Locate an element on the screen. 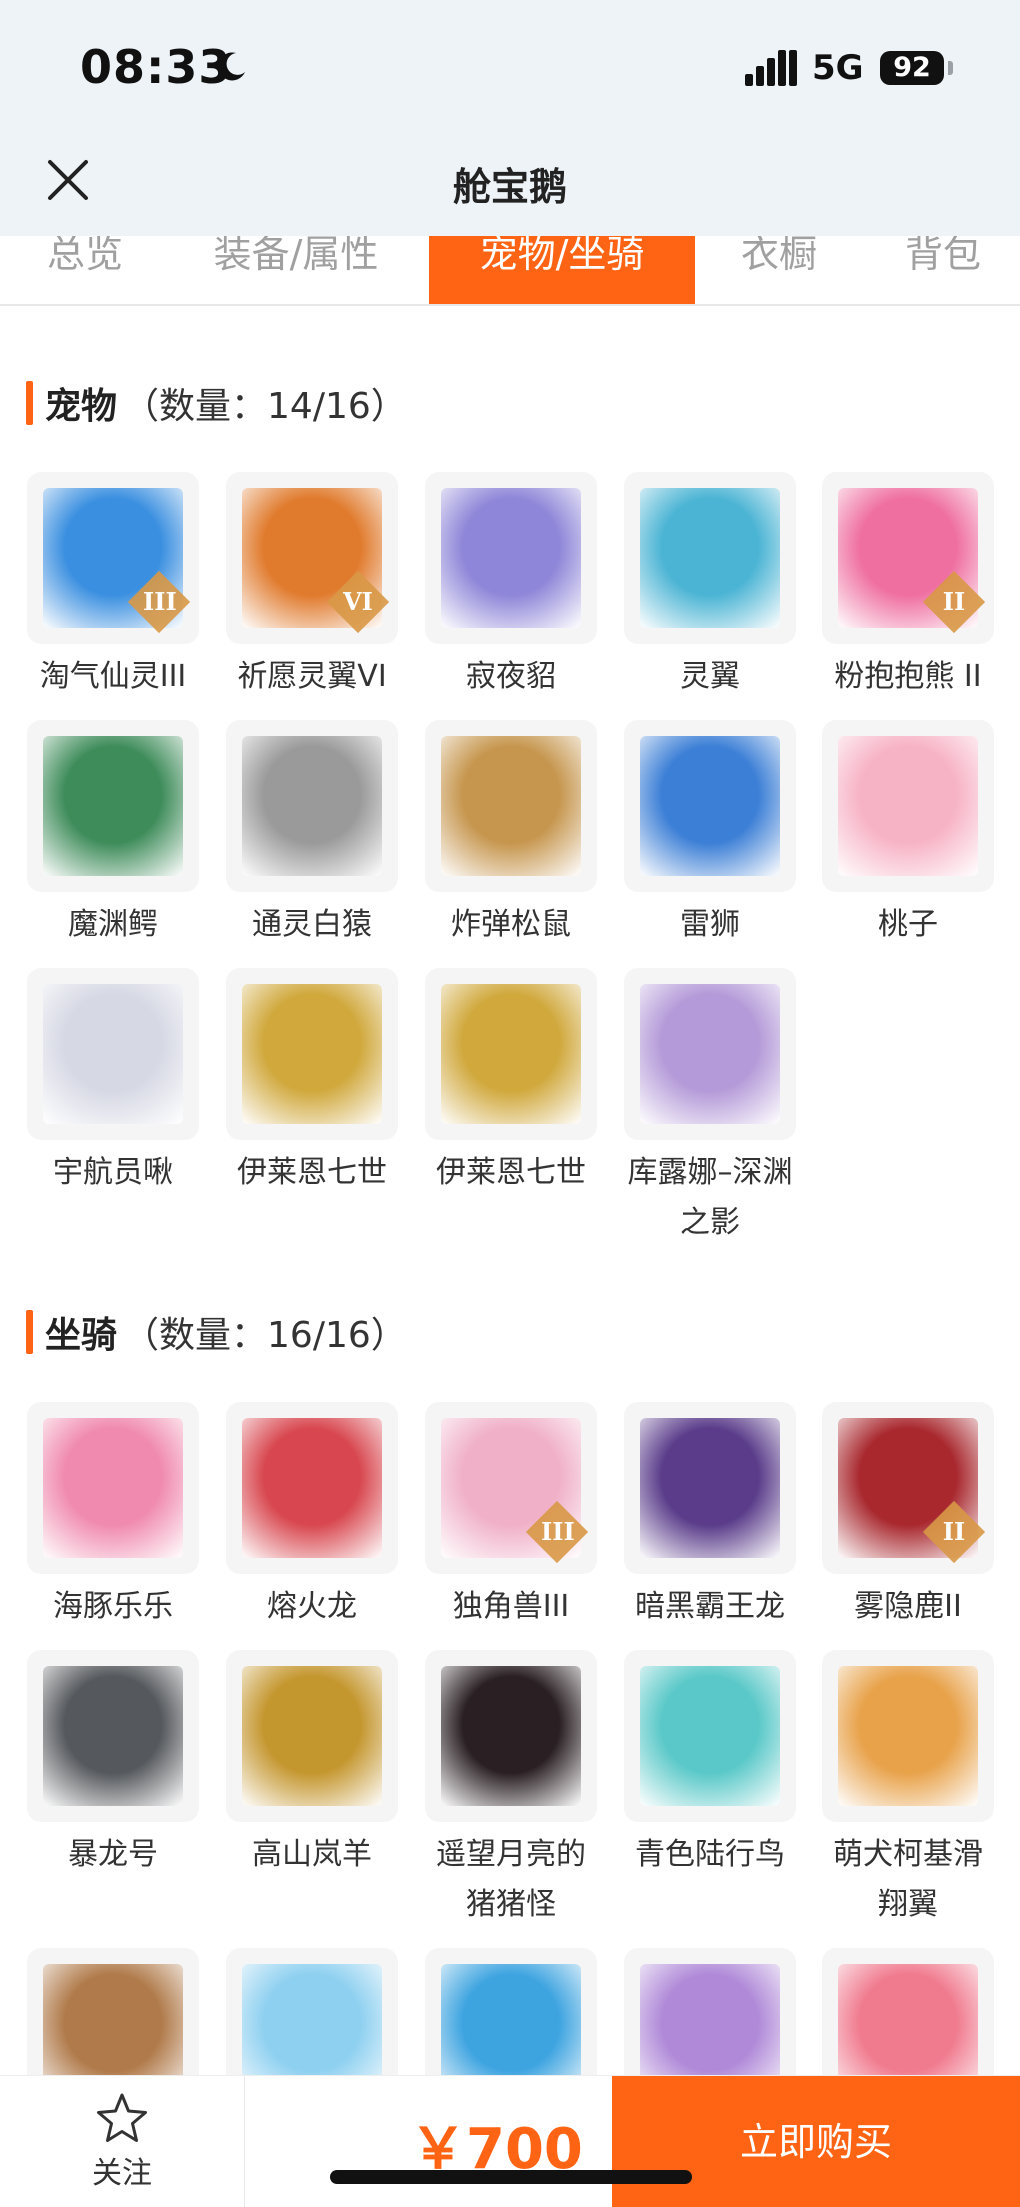 This screenshot has height=2207, width=1020. pet-card: III 淘气仙灵III is located at coordinates (113, 587).